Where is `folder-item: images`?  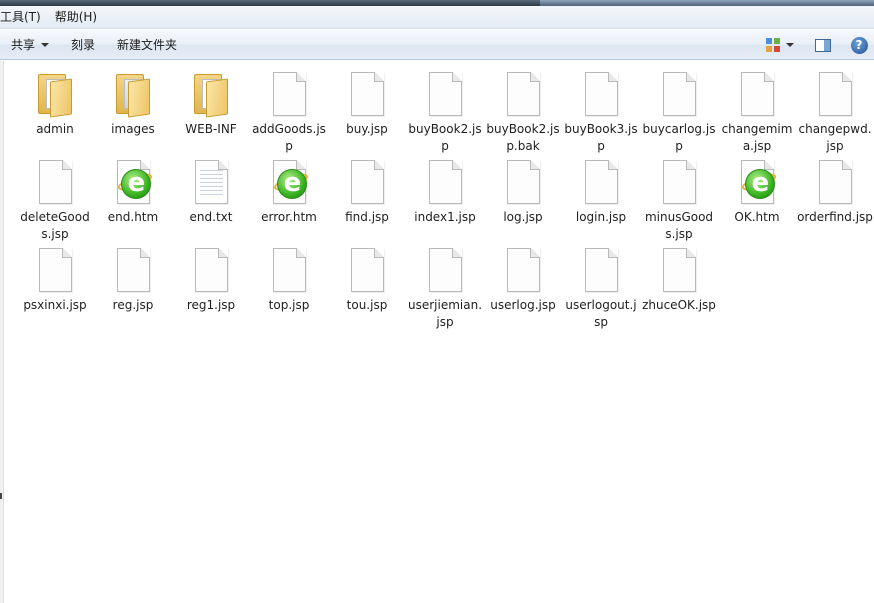 folder-item: images is located at coordinates (133, 112).